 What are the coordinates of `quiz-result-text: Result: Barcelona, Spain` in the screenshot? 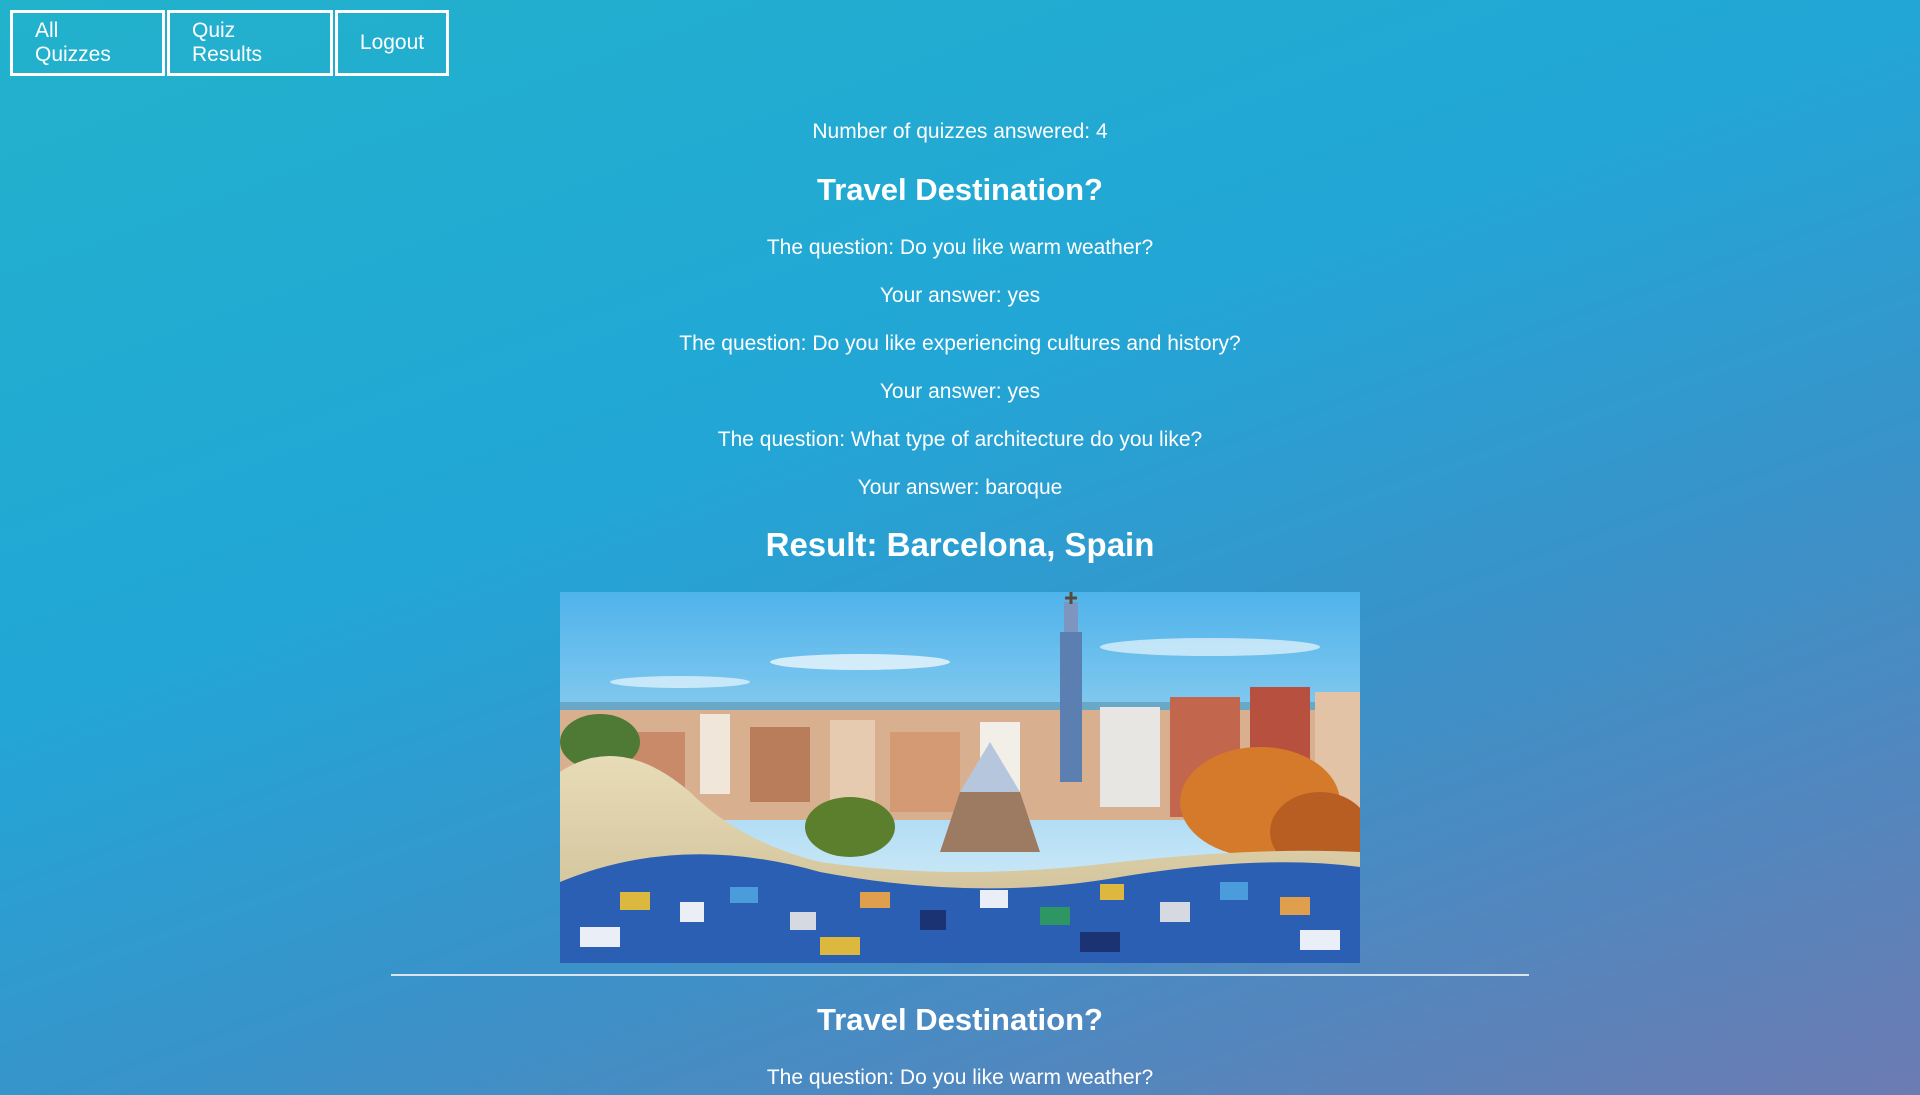 It's located at (960, 544).